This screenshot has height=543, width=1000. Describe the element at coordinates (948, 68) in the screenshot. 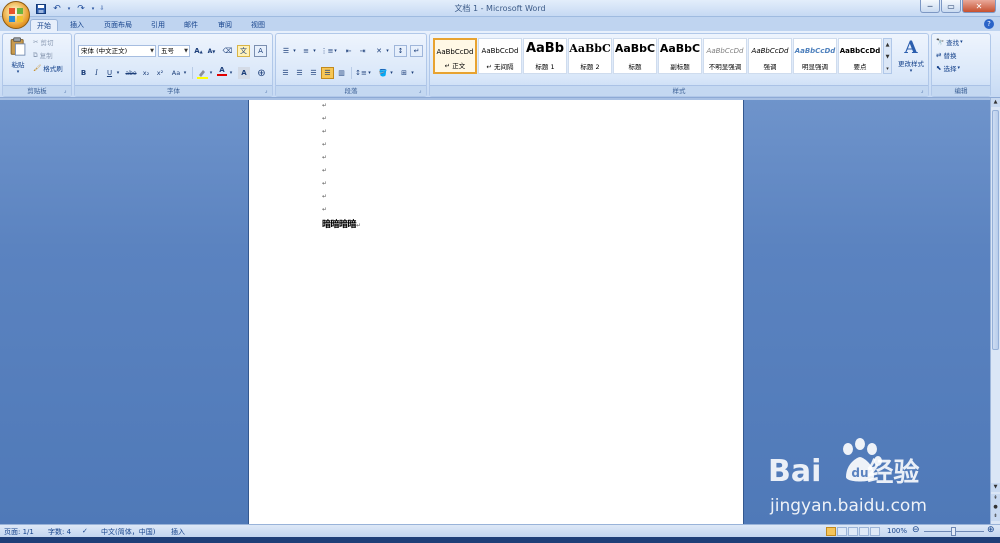

I see `select-button: ⬉ 选择 ▾` at that location.